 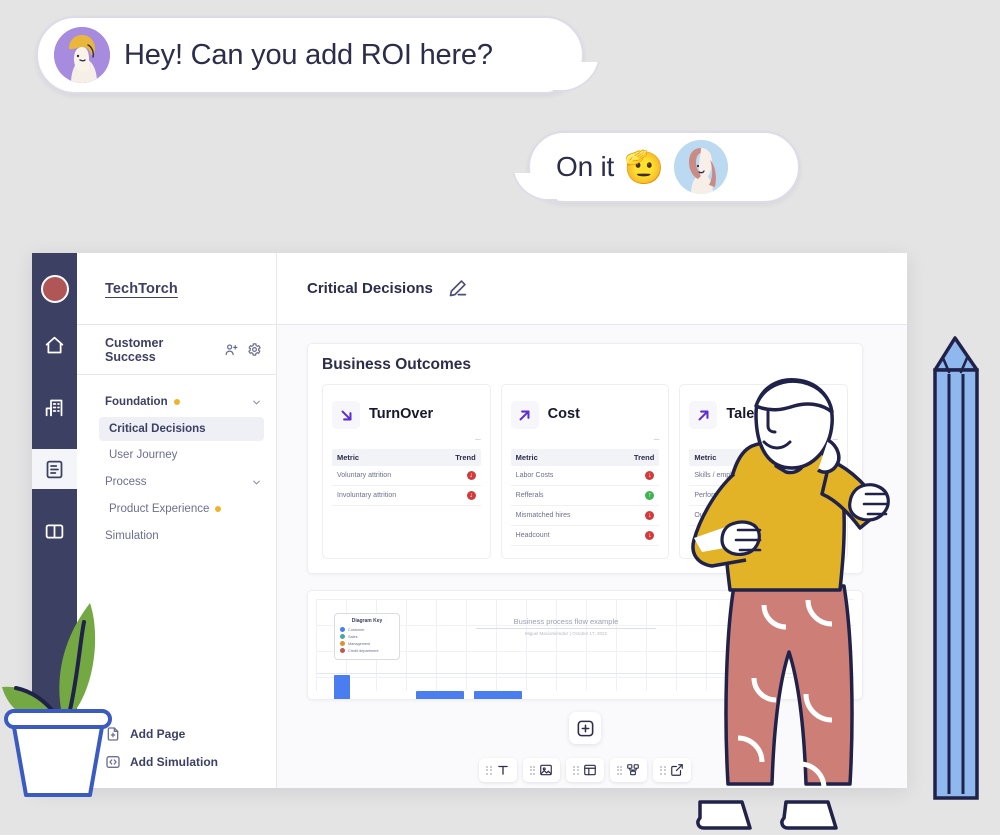 What do you see at coordinates (406, 496) in the screenshot?
I see `table-row: Involuntary attrition ↓` at bounding box center [406, 496].